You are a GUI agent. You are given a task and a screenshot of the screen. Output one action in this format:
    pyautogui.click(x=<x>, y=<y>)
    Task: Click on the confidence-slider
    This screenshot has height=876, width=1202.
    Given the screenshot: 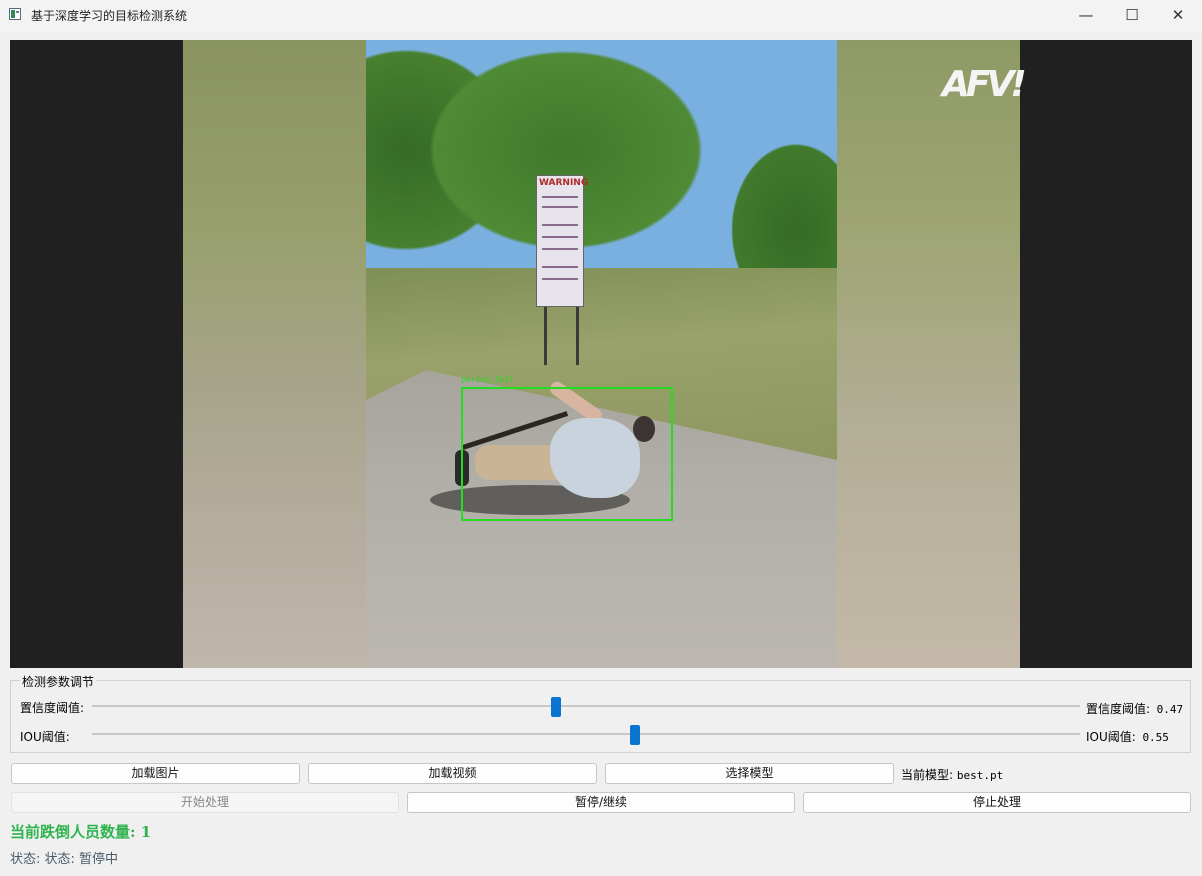 What is the action you would take?
    pyautogui.click(x=586, y=707)
    